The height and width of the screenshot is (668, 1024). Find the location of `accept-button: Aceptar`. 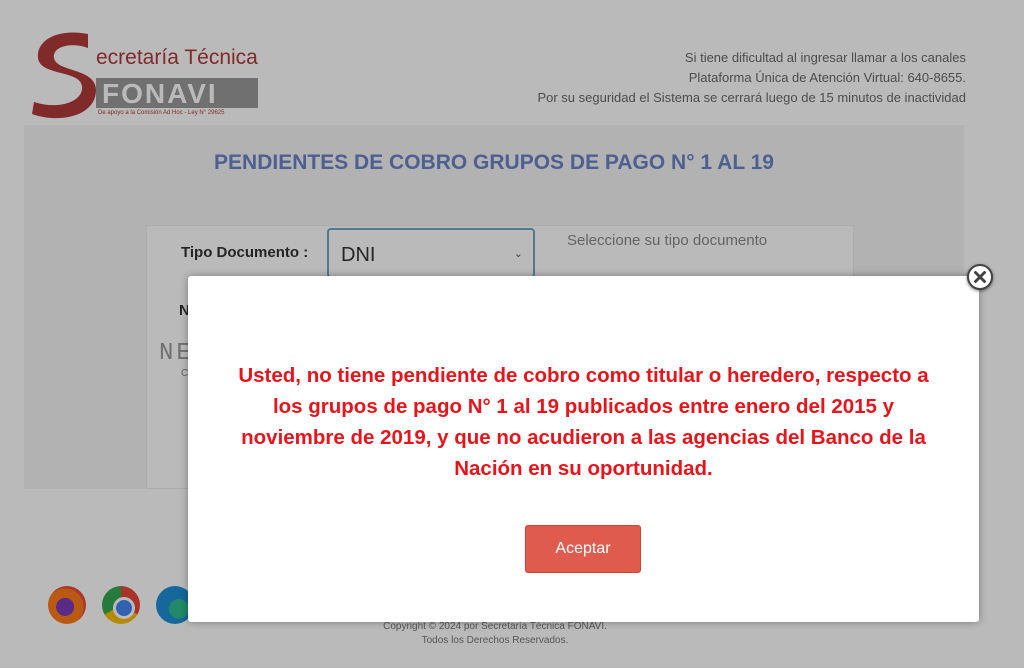

accept-button: Aceptar is located at coordinates (583, 549).